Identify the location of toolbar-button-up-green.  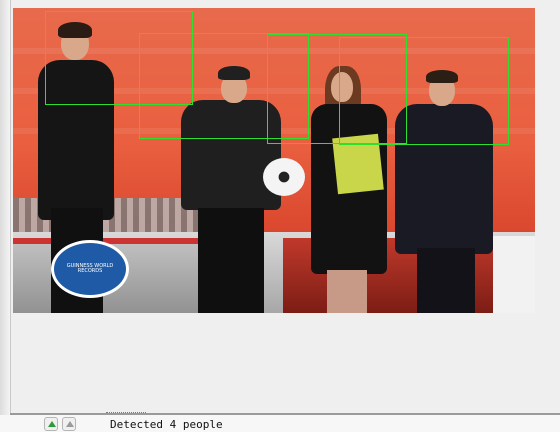
(51, 424).